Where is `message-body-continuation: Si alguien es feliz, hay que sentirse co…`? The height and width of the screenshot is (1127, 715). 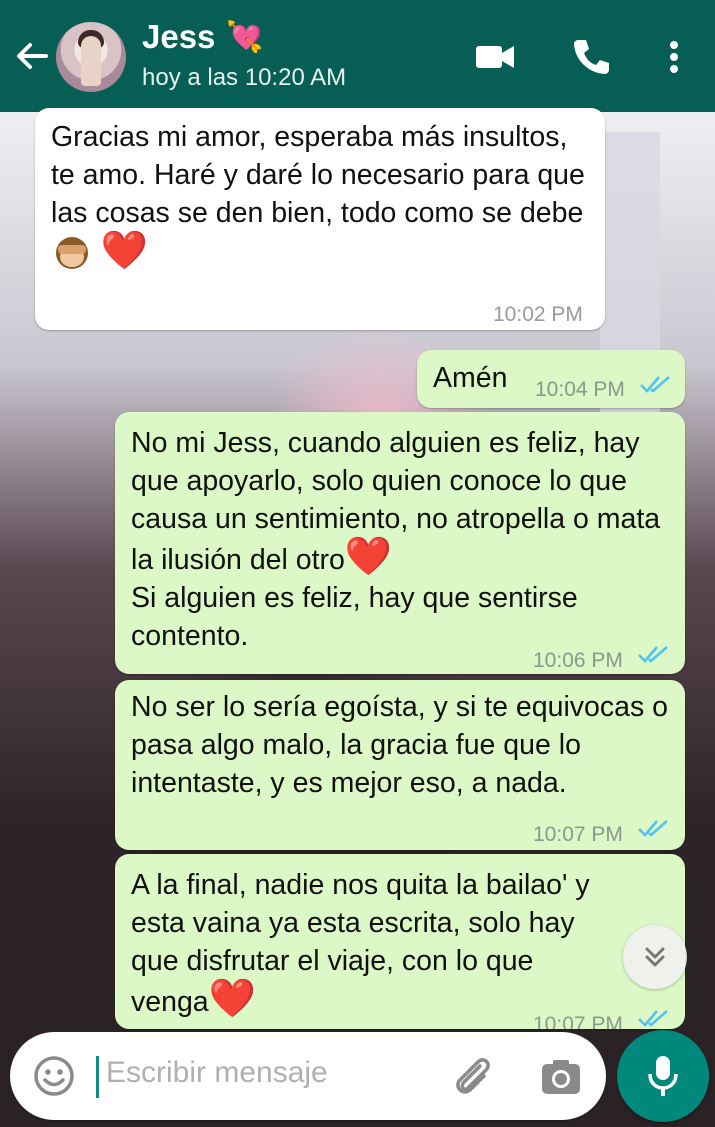 message-body-continuation: Si alguien es feliz, hay que sentirse co… is located at coordinates (354, 617).